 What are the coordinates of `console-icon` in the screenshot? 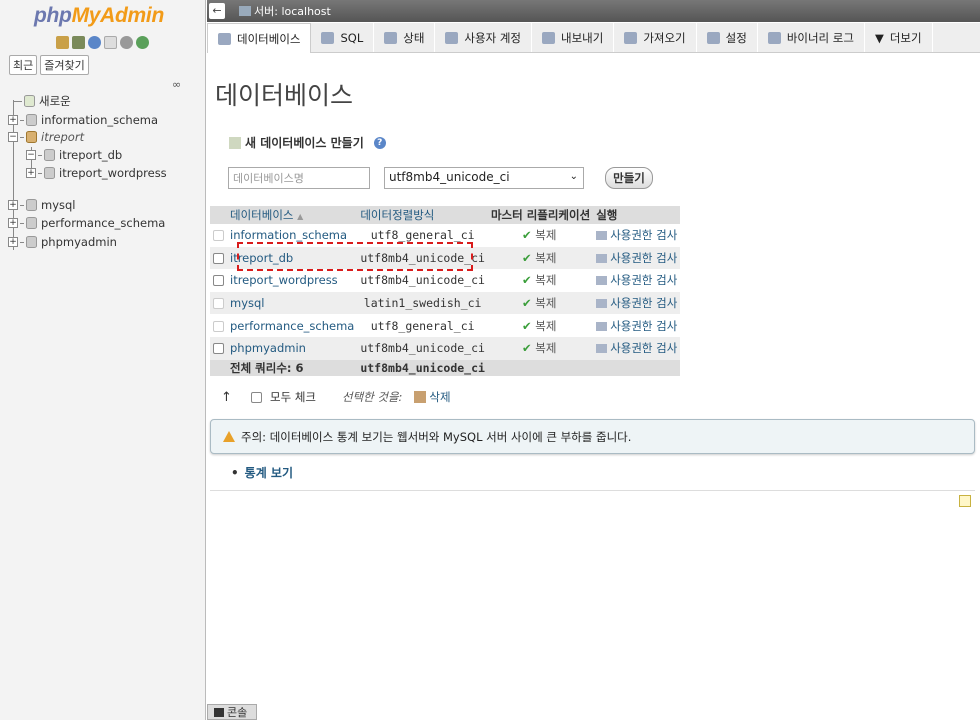 It's located at (219, 712).